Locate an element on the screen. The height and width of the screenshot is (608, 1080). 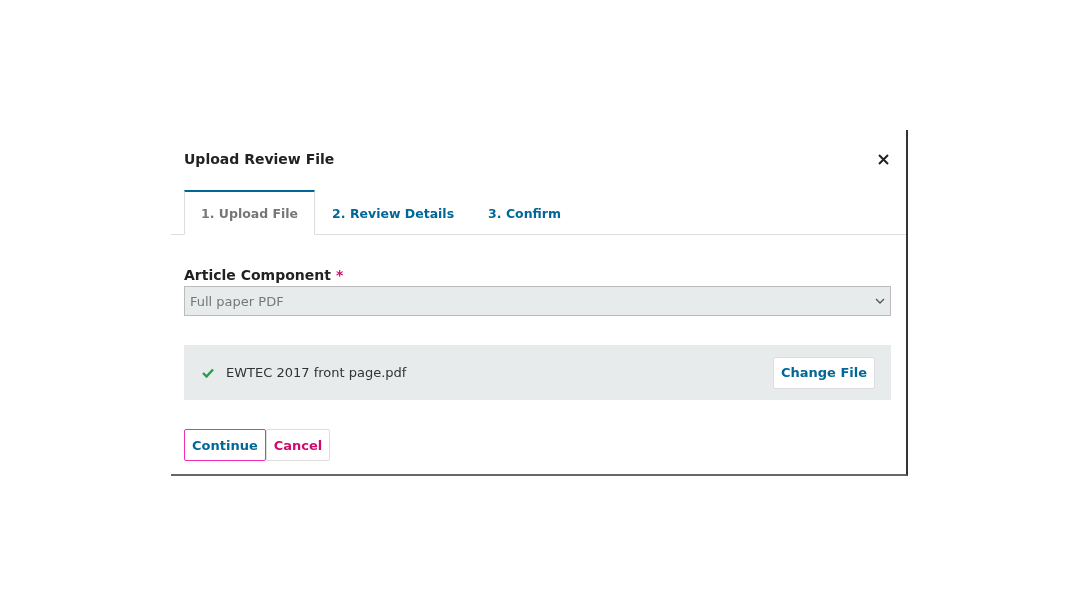
step-tab: 2. Review Details is located at coordinates (393, 212).